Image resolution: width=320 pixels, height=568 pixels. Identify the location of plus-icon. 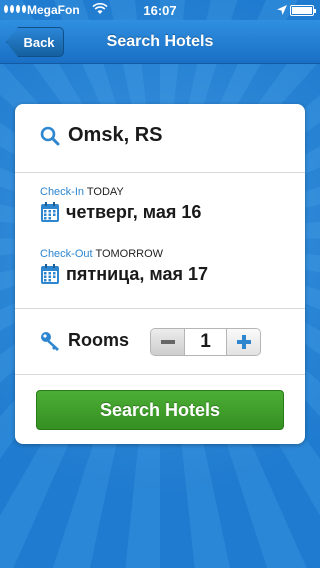
(243, 342).